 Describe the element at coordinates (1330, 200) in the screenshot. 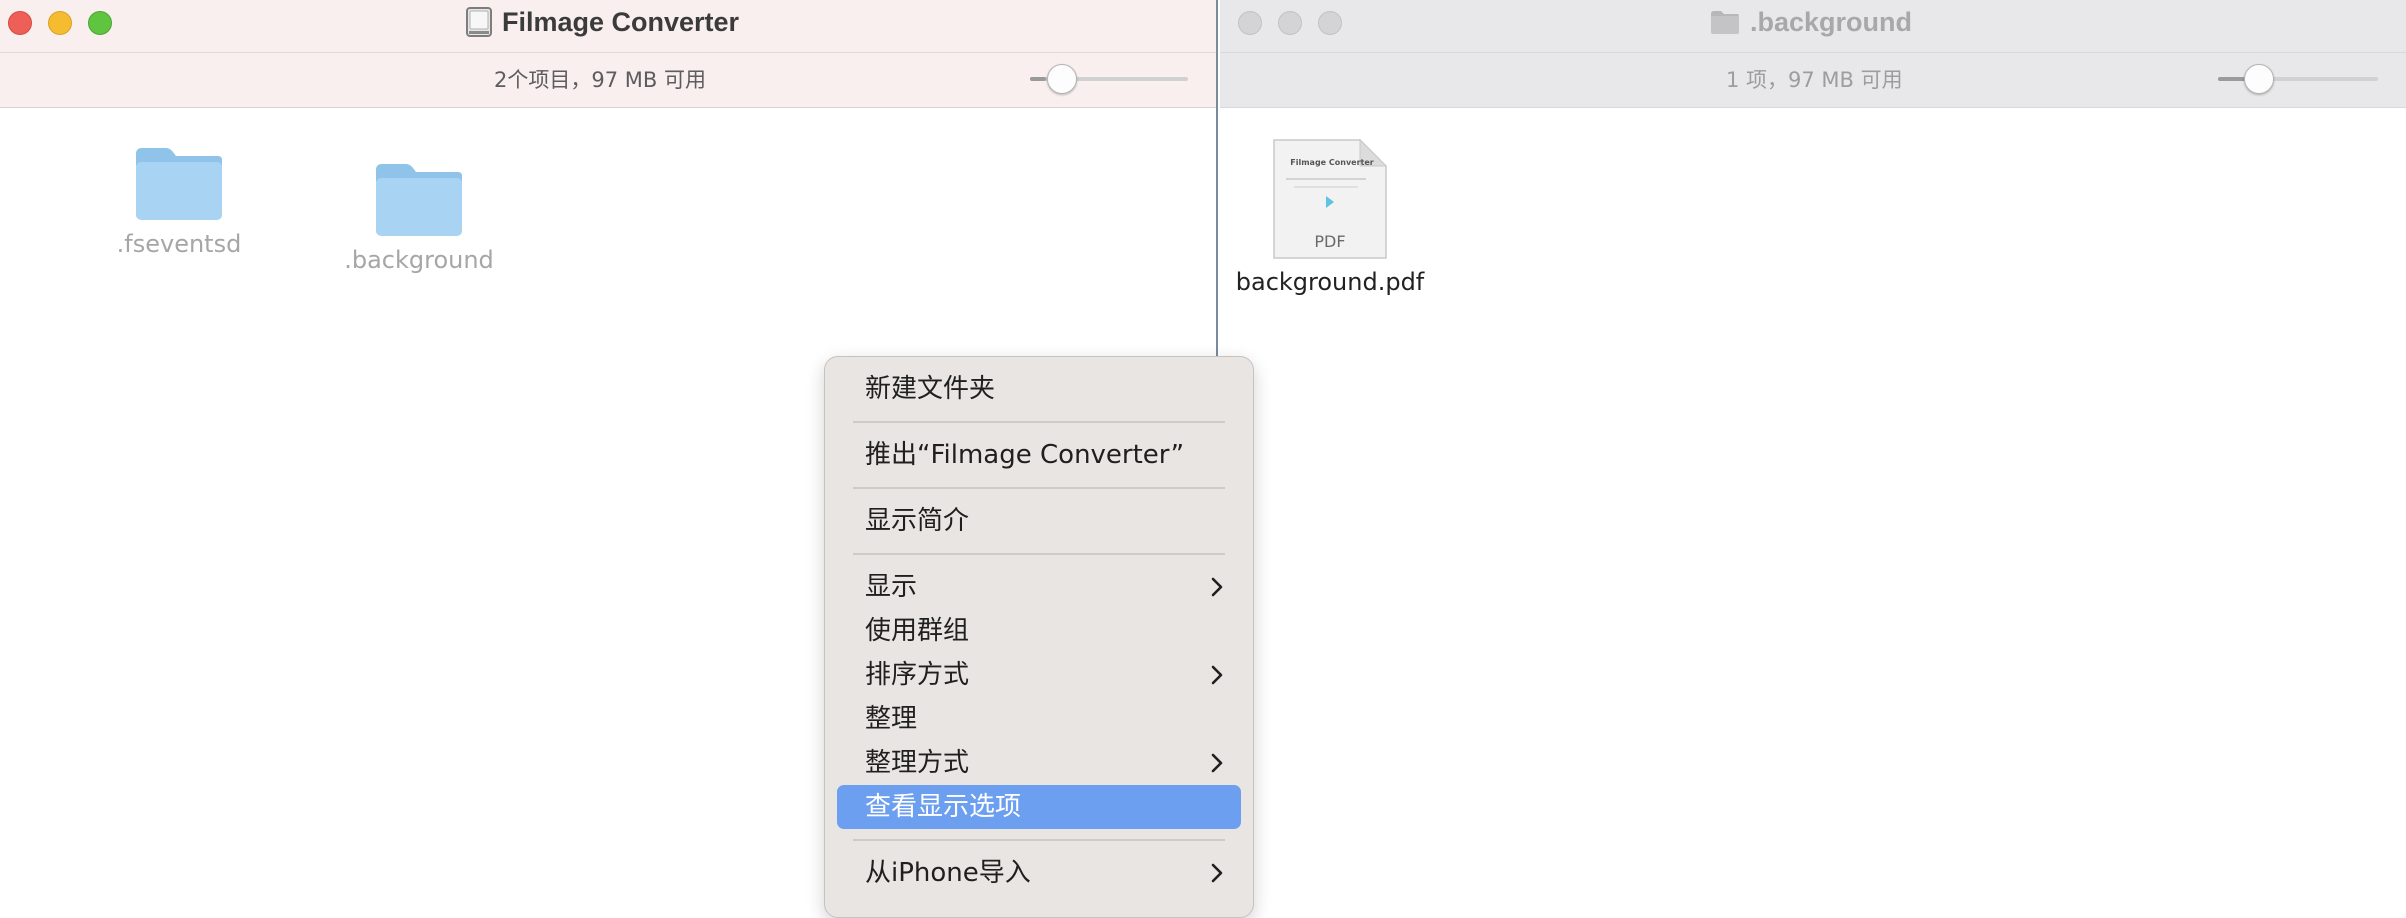

I see `pdf-file-icon: Filmage Converter PDF` at that location.